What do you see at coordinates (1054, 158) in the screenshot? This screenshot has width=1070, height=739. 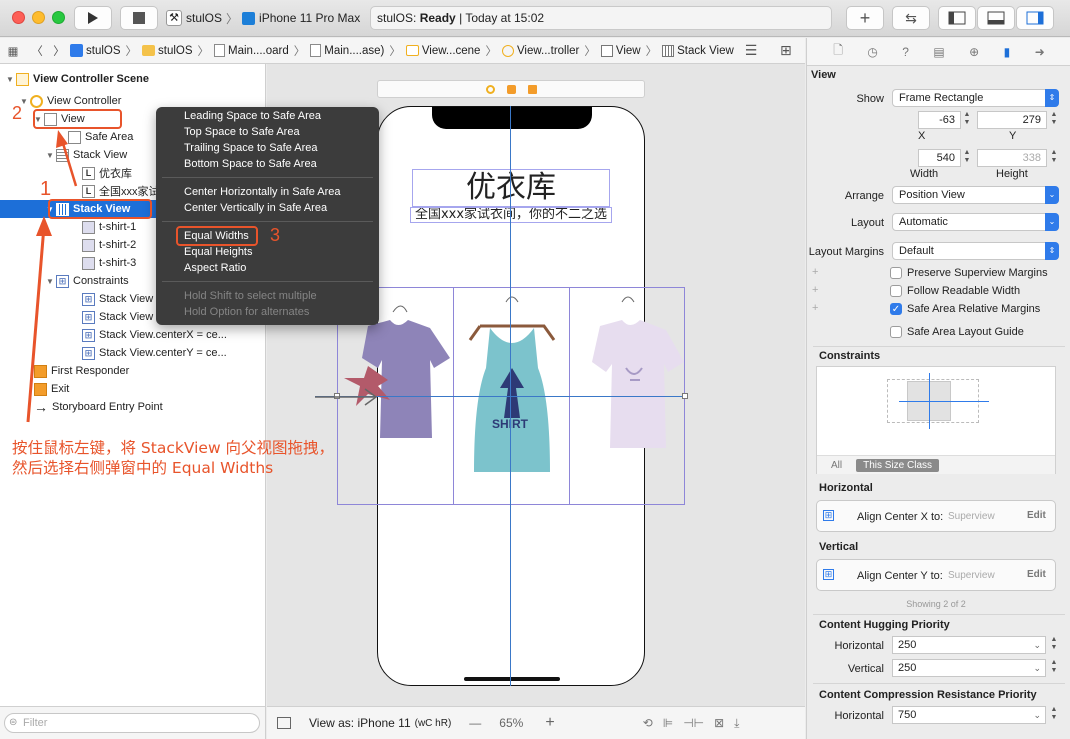 I see `height-stepper: ▲ ▼` at bounding box center [1054, 158].